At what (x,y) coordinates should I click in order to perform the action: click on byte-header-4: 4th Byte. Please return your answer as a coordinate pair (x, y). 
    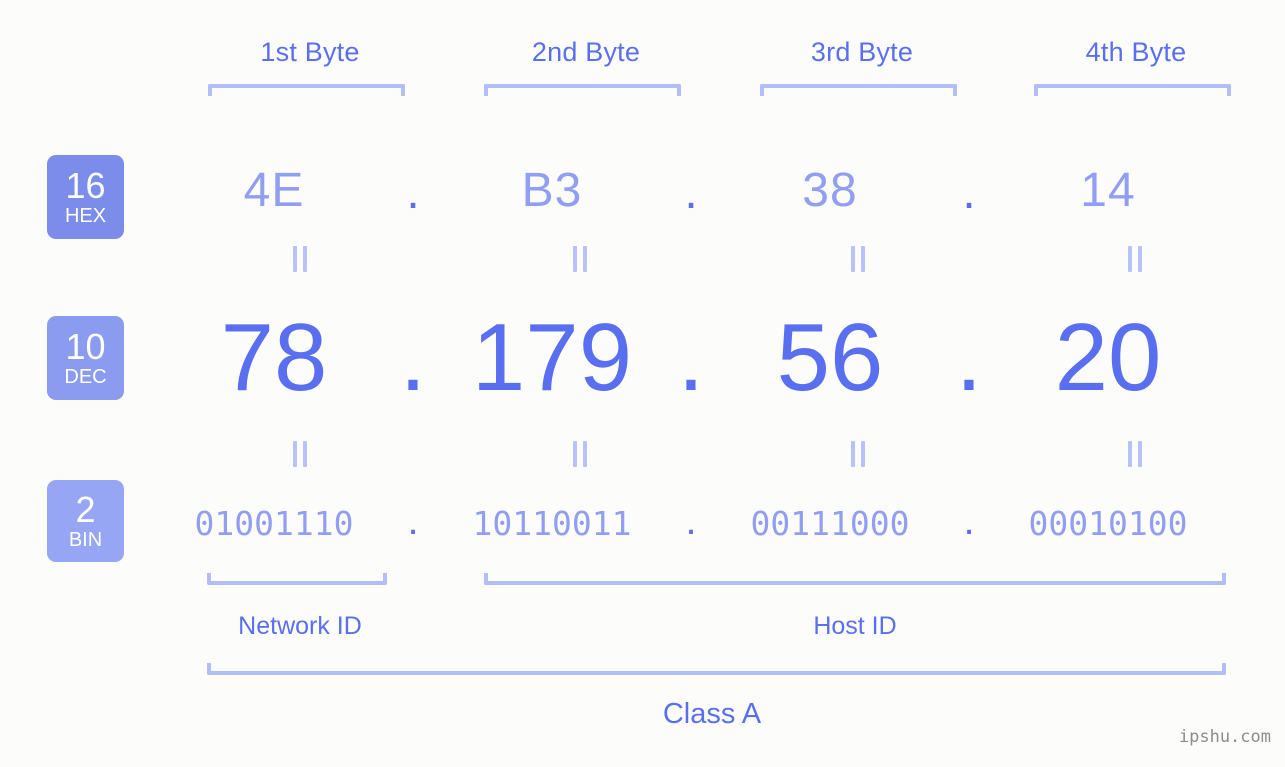
    Looking at the image, I should click on (1136, 52).